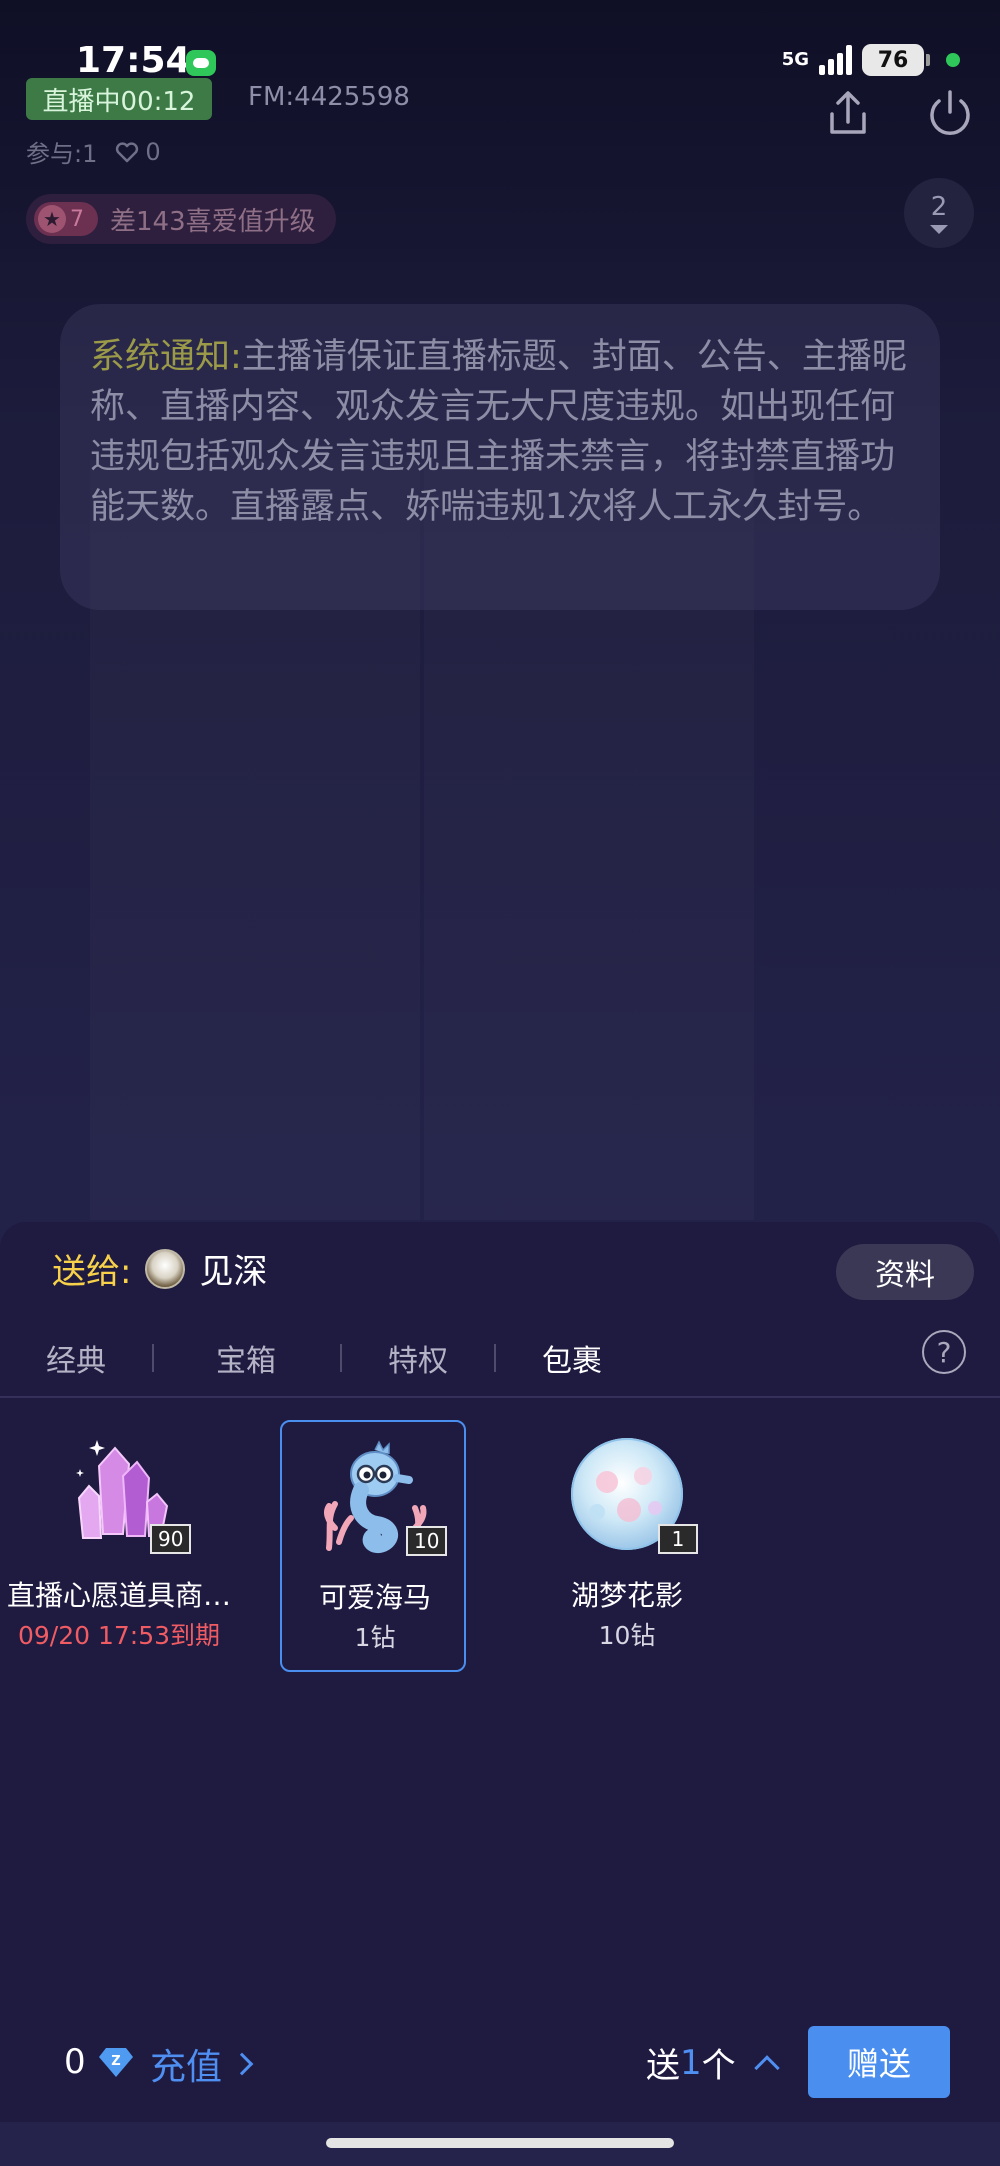  I want to click on likes: 0, so click(138, 151).